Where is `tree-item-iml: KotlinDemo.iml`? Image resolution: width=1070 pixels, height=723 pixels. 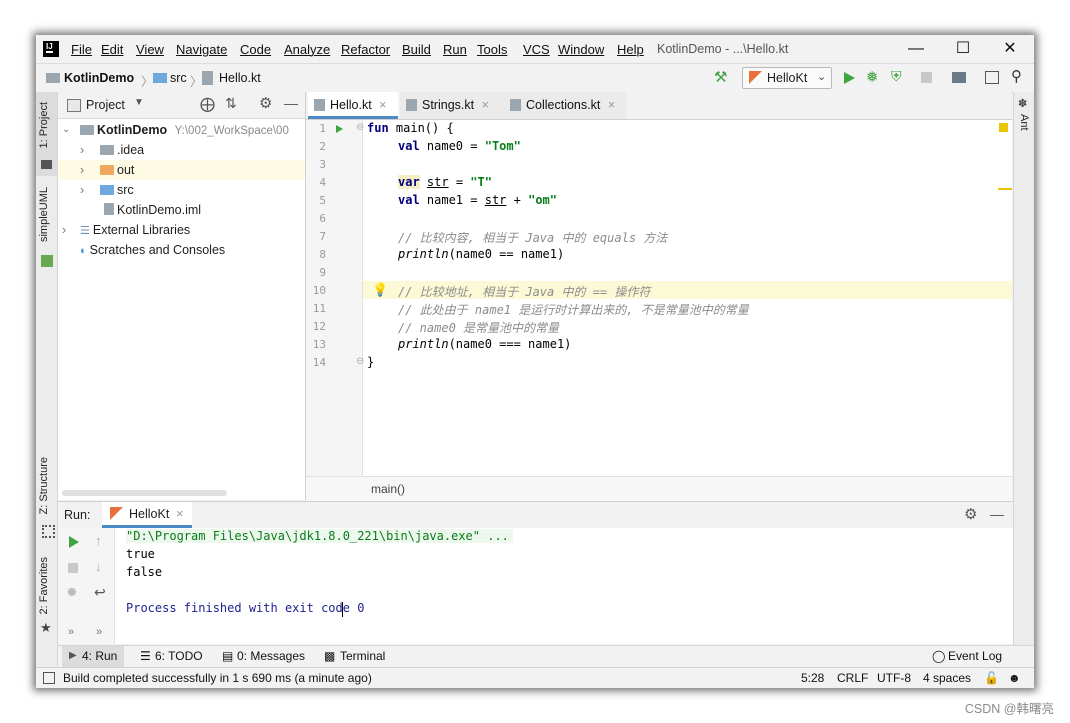 tree-item-iml: KotlinDemo.iml is located at coordinates (181, 210).